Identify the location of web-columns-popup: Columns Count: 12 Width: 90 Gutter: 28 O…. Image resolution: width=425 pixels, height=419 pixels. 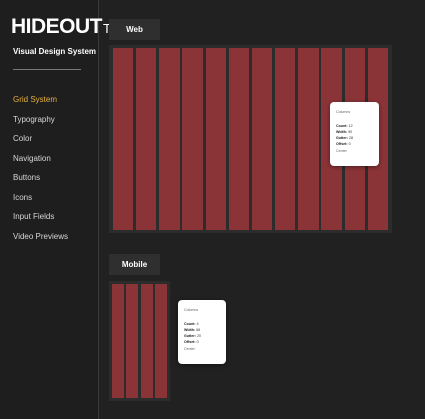
(354, 134).